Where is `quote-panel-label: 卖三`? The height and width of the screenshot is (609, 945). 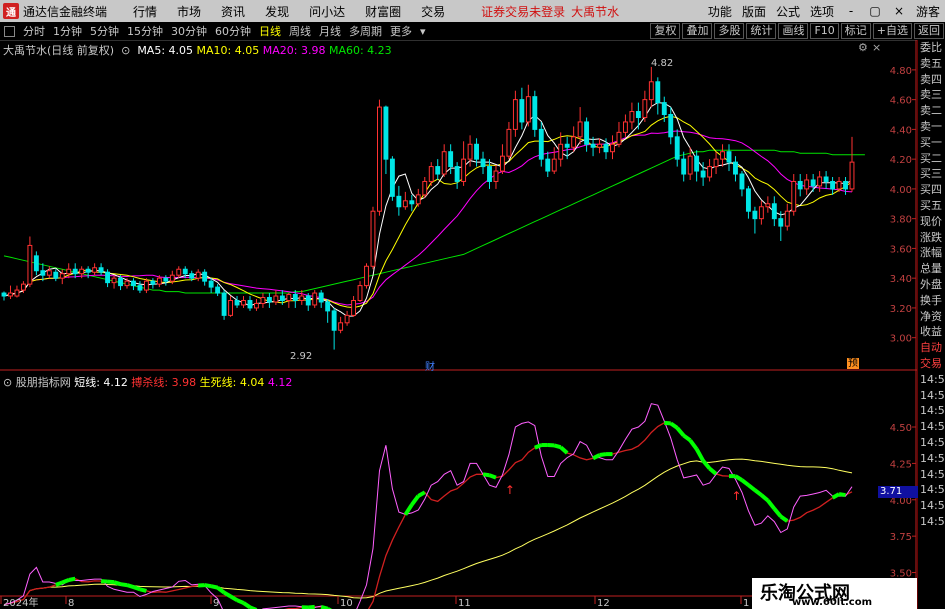
quote-panel-label: 卖三 is located at coordinates (931, 95).